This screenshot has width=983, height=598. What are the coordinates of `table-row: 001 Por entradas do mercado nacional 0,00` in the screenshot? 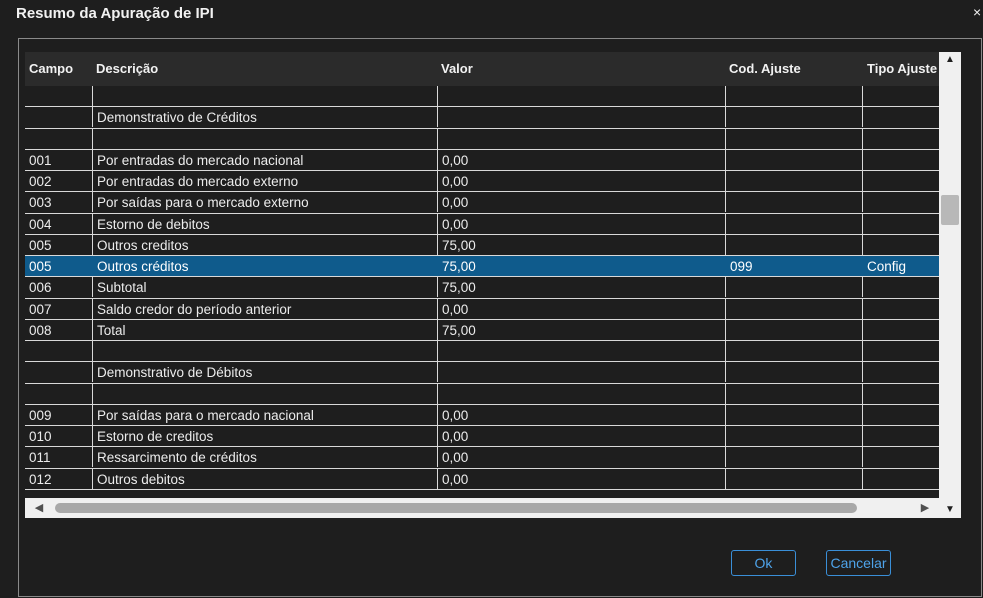 It's located at (482, 160).